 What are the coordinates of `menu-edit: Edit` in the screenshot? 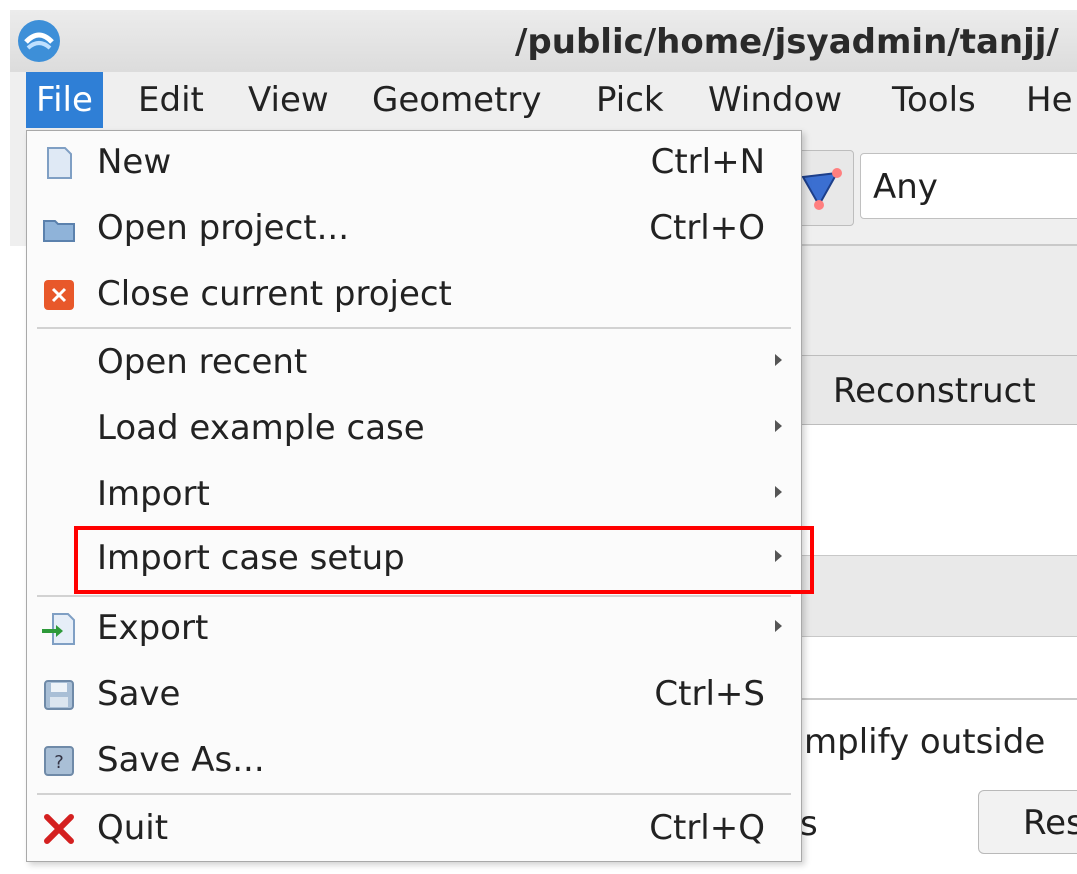 It's located at (171, 100).